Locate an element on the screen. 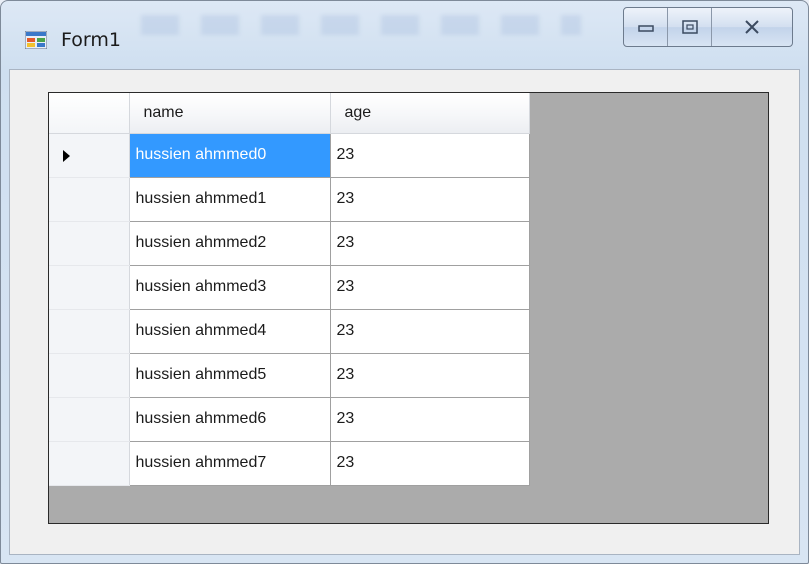 The image size is (809, 564). table-row: hussien ahmmed2 23 is located at coordinates (289, 243).